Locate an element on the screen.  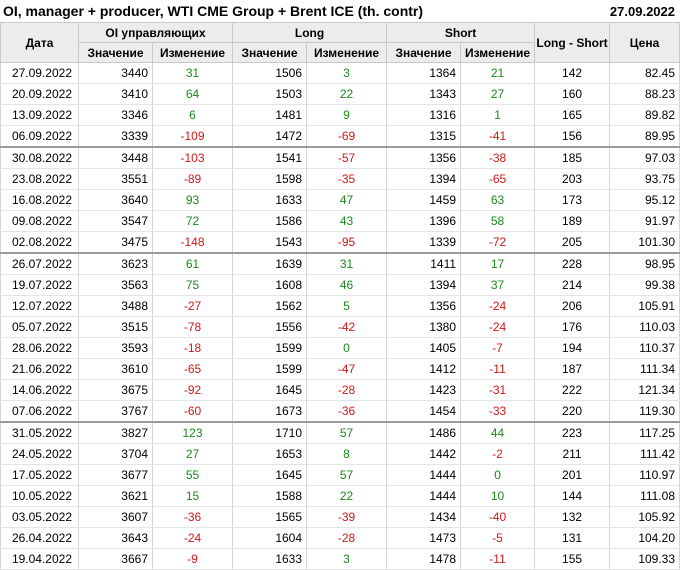
long-change: -95 is located at coordinates (347, 242).